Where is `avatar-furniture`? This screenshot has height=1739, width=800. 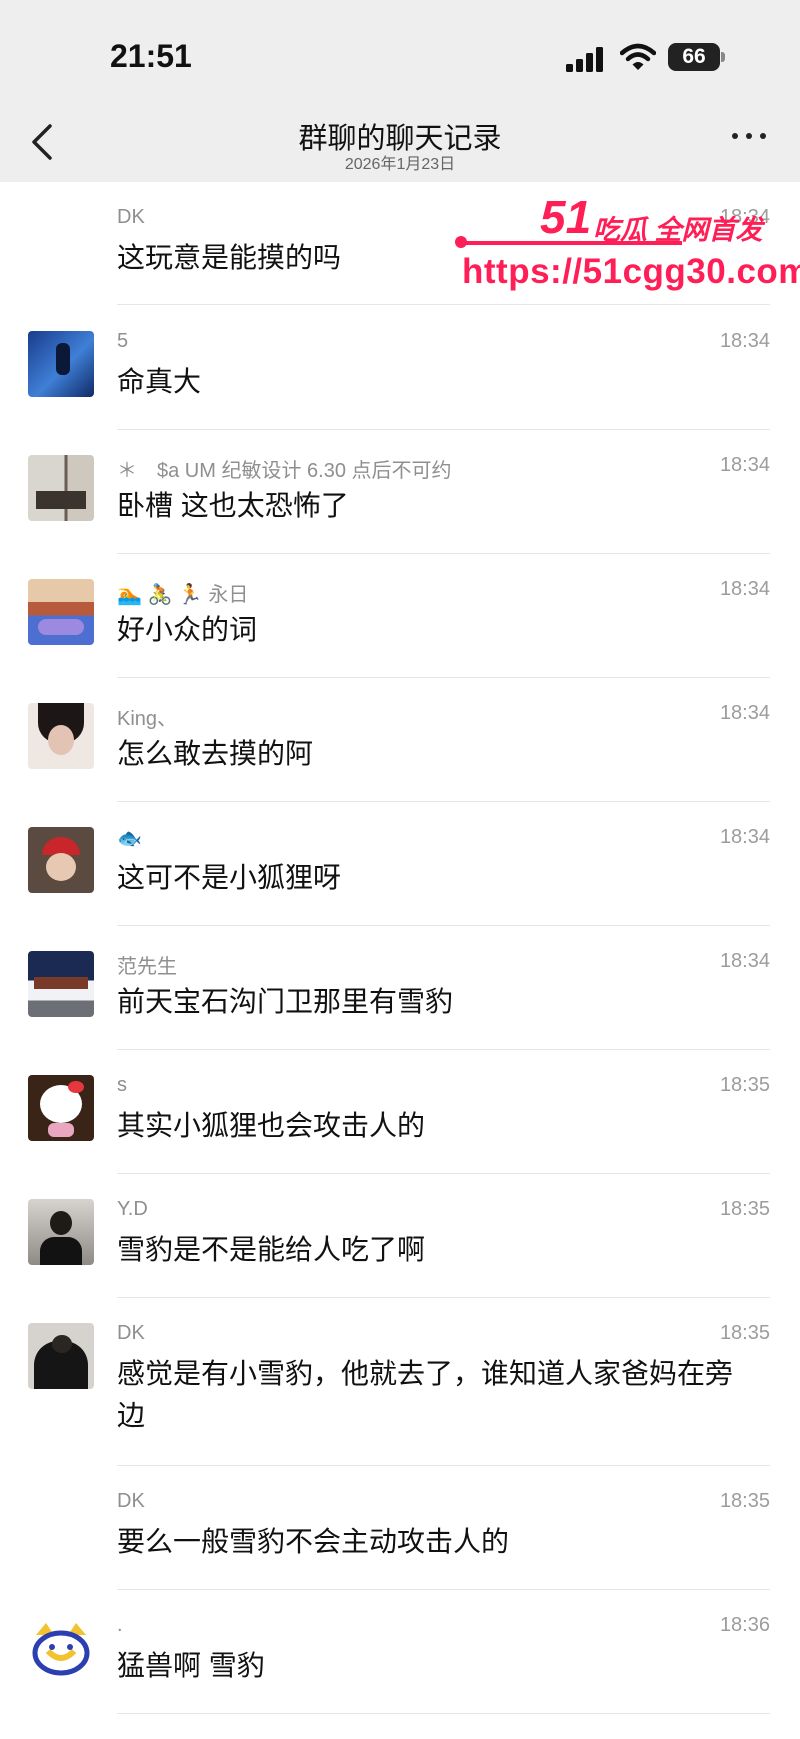 avatar-furniture is located at coordinates (61, 500).